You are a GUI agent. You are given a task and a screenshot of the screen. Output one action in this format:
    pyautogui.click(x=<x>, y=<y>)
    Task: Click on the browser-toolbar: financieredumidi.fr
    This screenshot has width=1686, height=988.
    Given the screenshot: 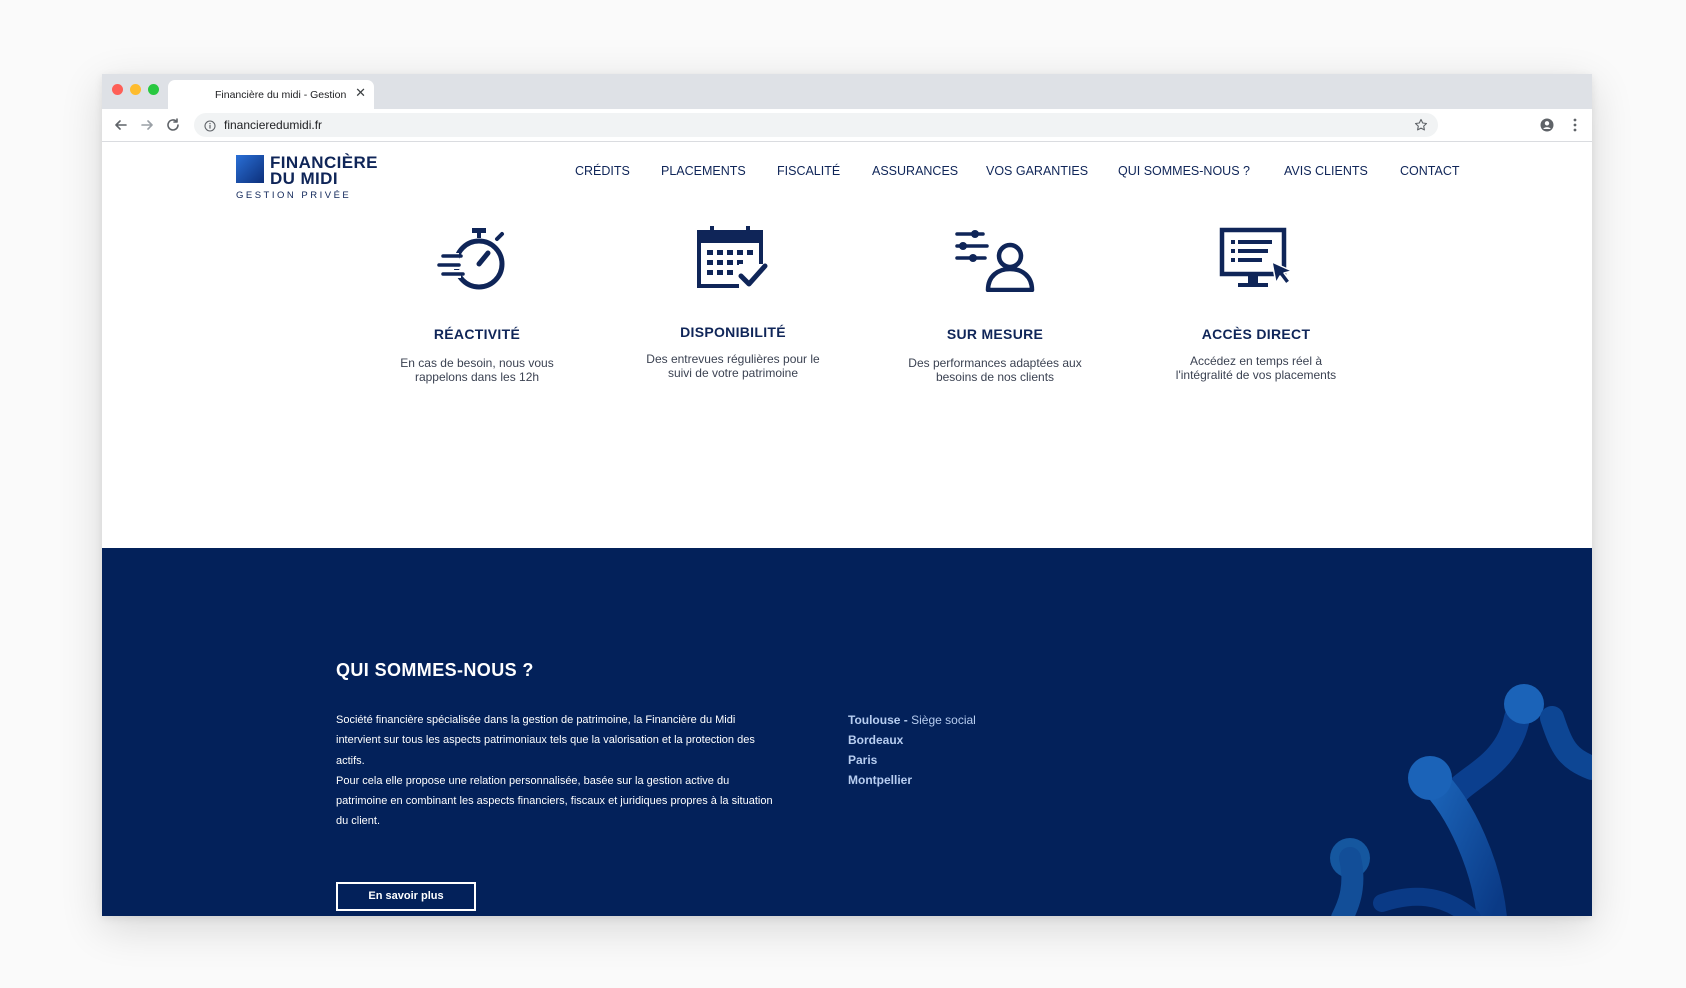 What is the action you would take?
    pyautogui.click(x=847, y=125)
    